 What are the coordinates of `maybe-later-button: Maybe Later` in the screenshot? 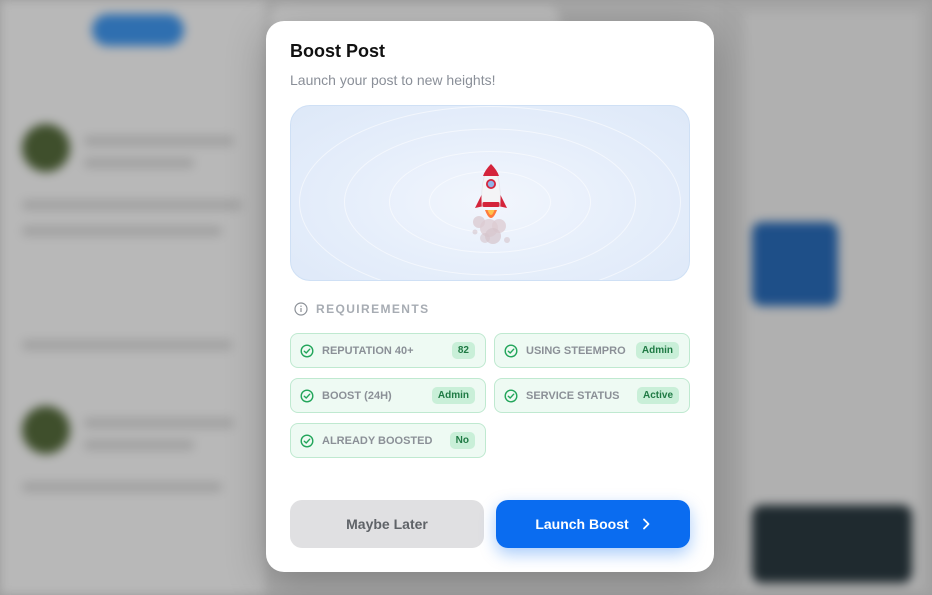 It's located at (387, 524).